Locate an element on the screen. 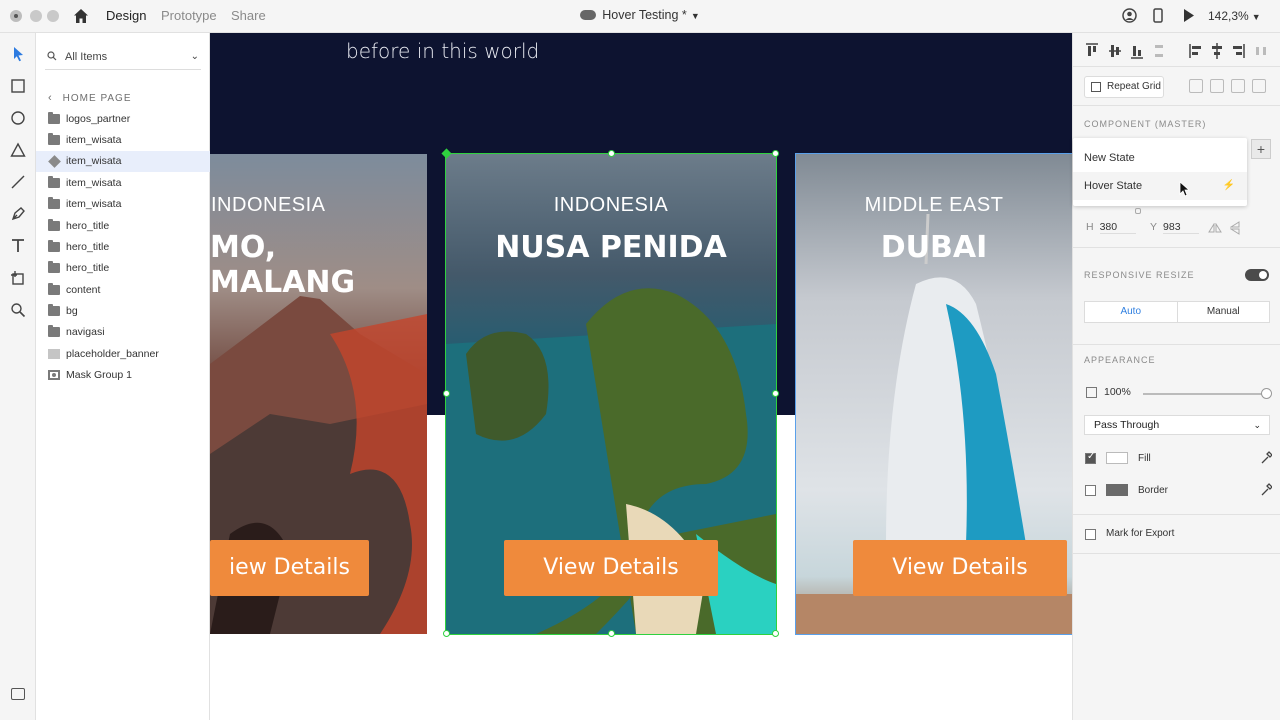  align-bottom-icon is located at coordinates (1137, 51).